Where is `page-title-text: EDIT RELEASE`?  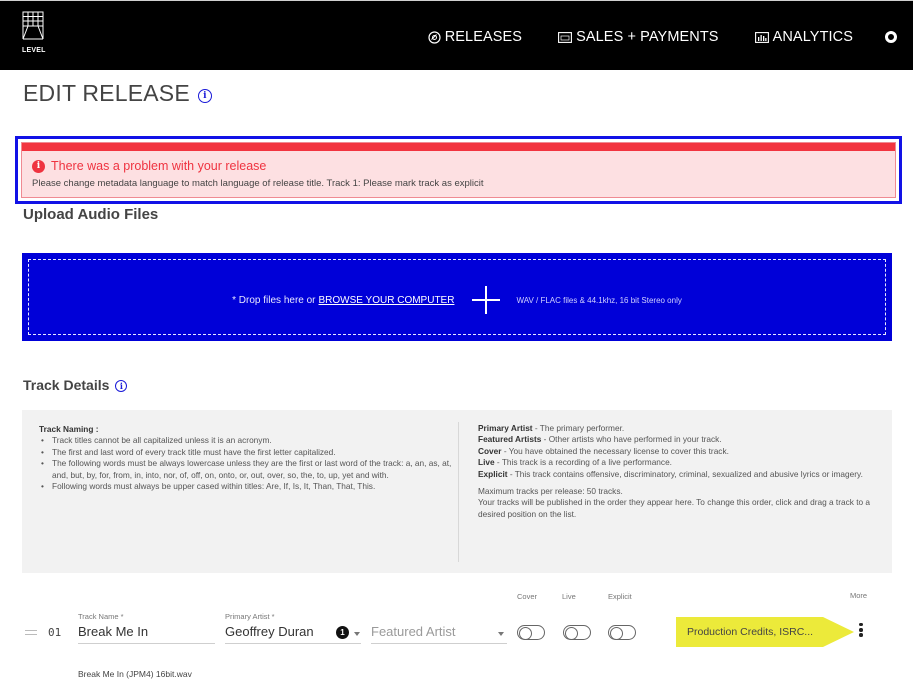 page-title-text: EDIT RELEASE is located at coordinates (106, 93).